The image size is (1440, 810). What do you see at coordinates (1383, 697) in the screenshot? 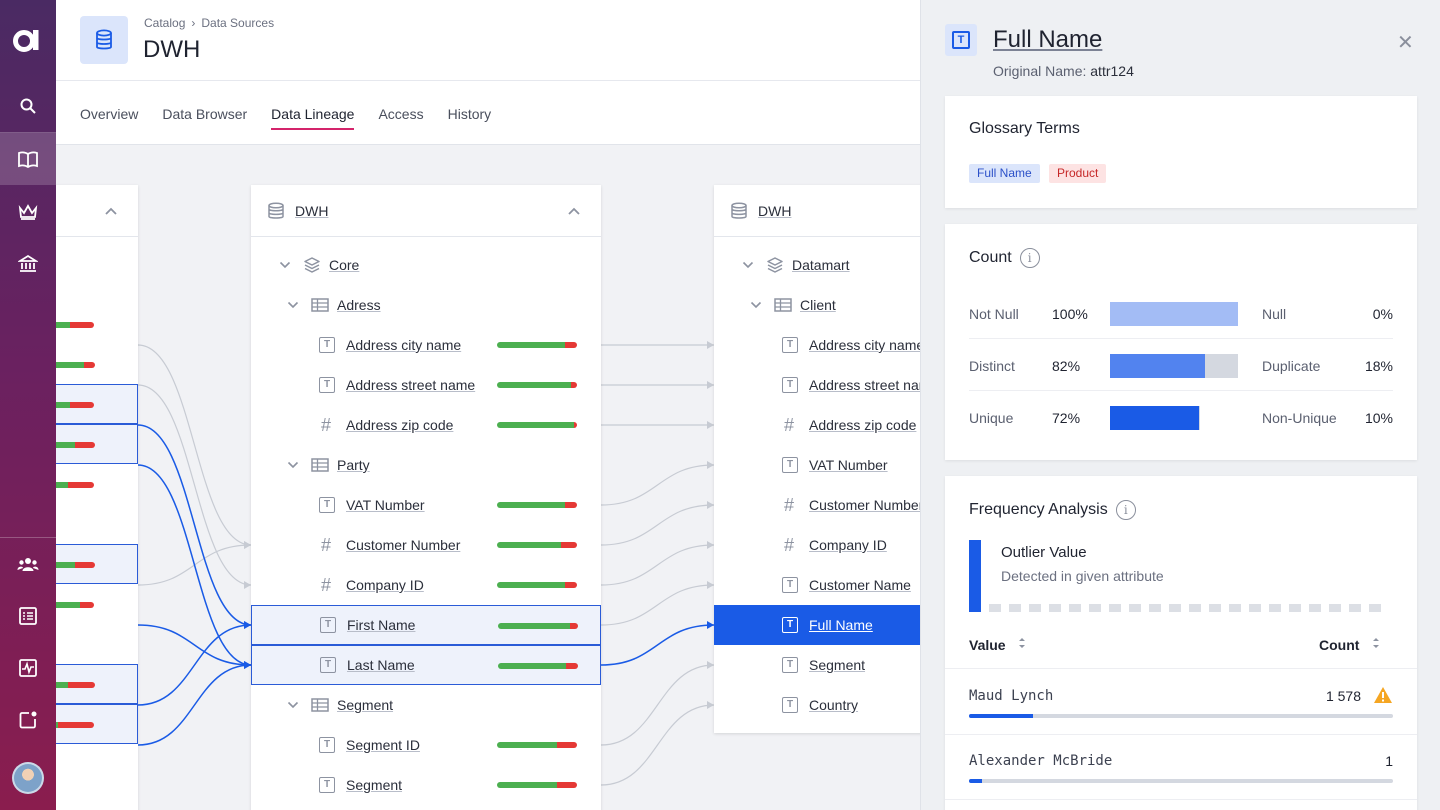
I see `warning-icon` at bounding box center [1383, 697].